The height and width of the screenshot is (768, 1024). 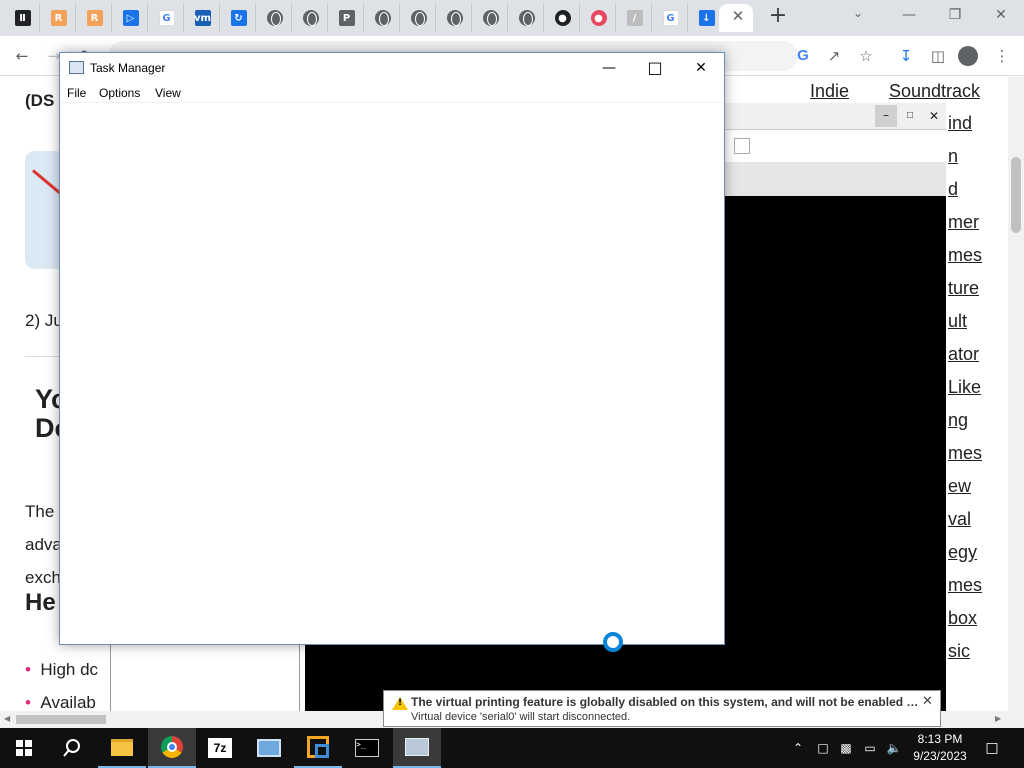 What do you see at coordinates (22, 56) in the screenshot?
I see `back-icon: ←` at bounding box center [22, 56].